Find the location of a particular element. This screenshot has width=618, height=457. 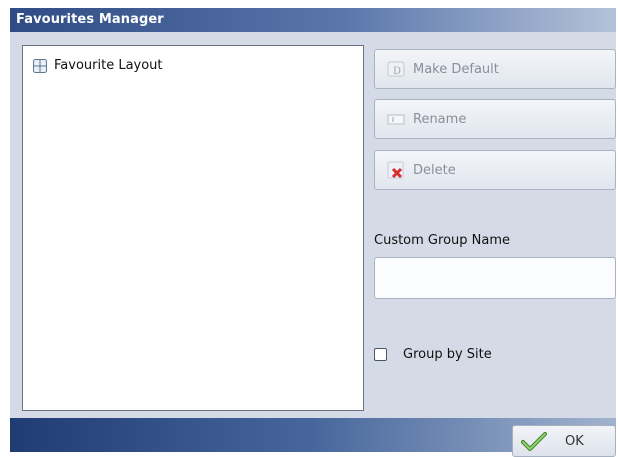

delete-label: Delete is located at coordinates (434, 170).